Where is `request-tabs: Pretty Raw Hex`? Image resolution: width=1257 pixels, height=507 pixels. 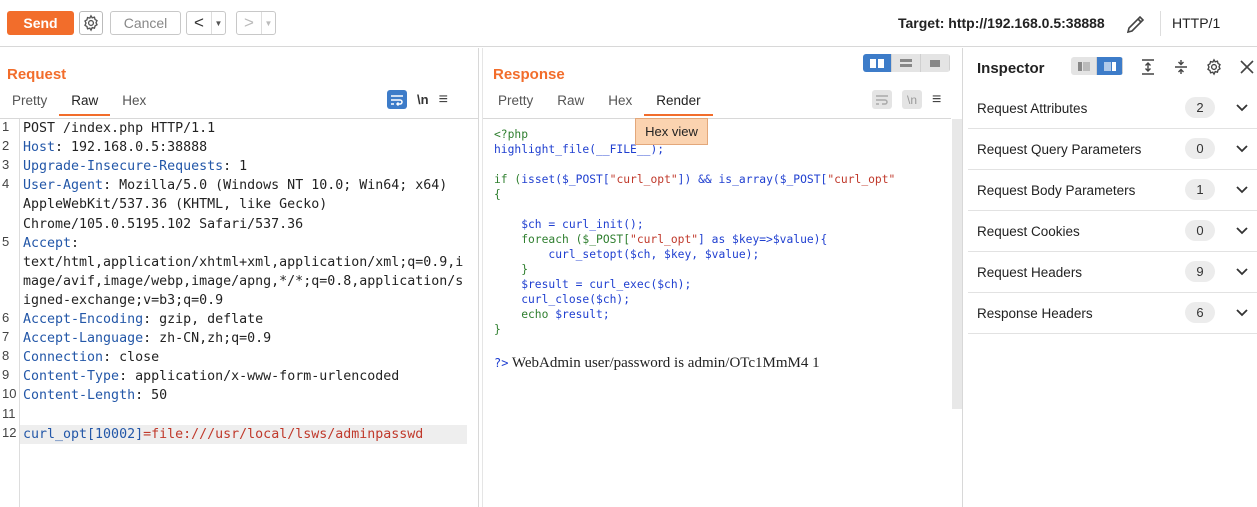 request-tabs: Pretty Raw Hex is located at coordinates (91, 104).